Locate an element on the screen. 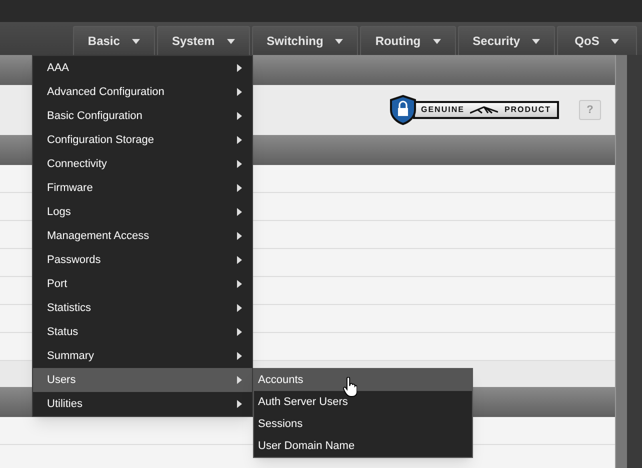 This screenshot has width=642, height=468. menu-item: Sessions is located at coordinates (363, 424).